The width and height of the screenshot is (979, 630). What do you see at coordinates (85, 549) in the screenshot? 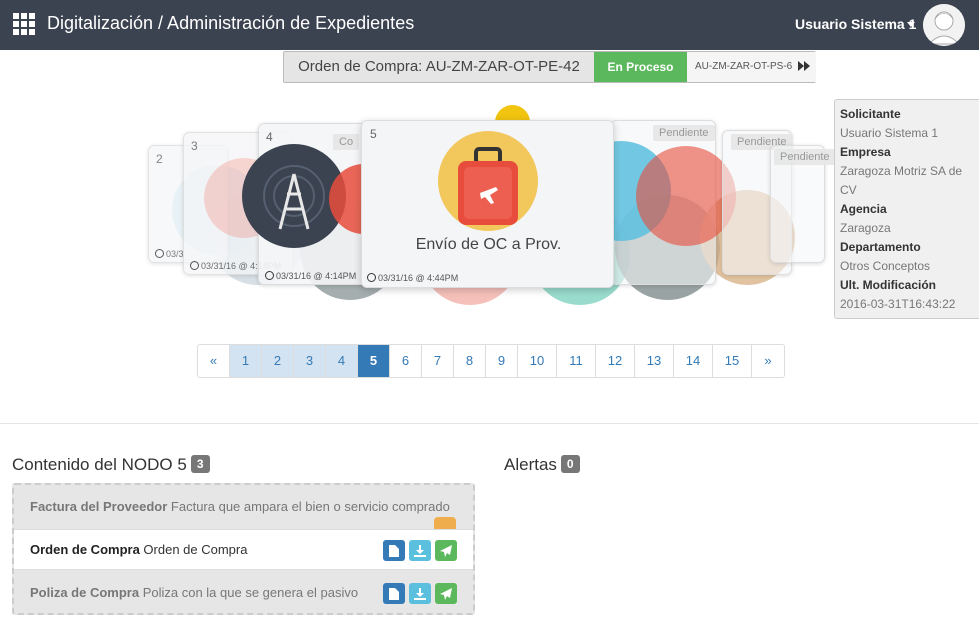
I see `doc-name: Orden de Compra` at bounding box center [85, 549].